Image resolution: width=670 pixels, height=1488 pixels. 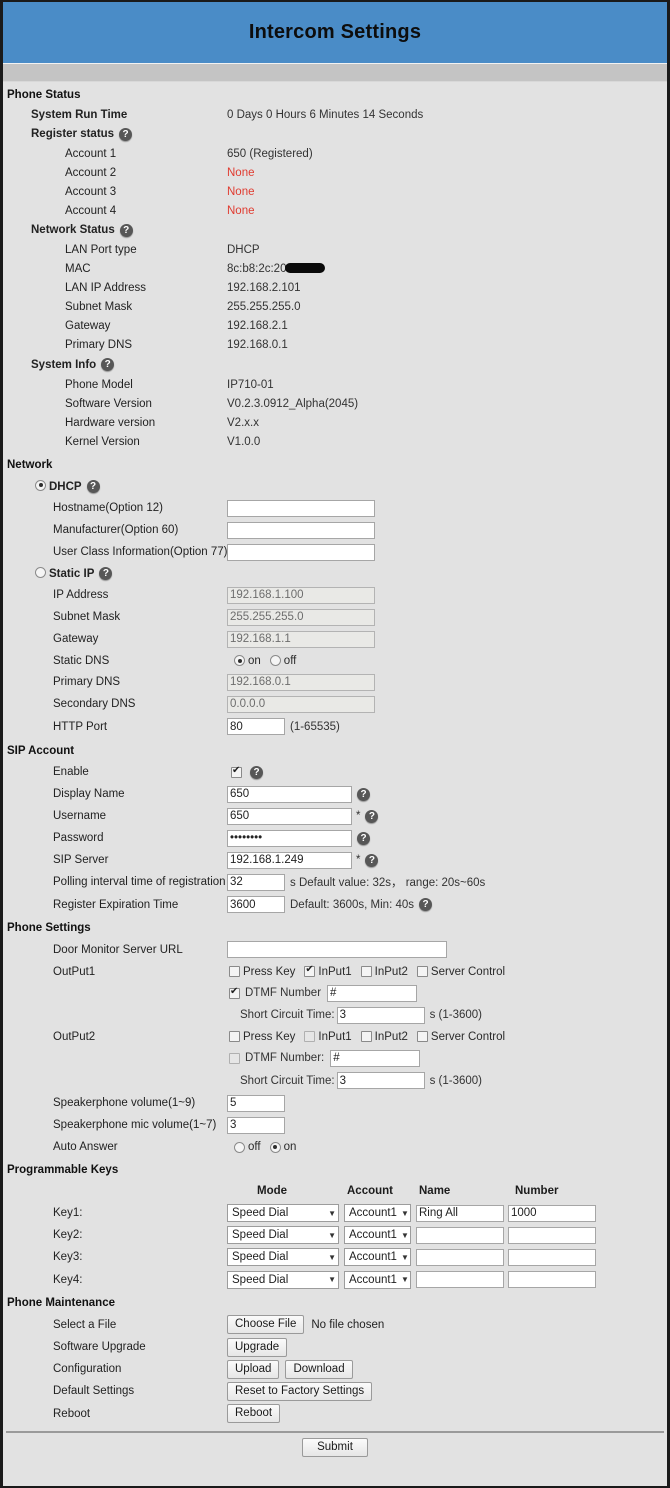 I want to click on hostname-input, so click(x=301, y=508).